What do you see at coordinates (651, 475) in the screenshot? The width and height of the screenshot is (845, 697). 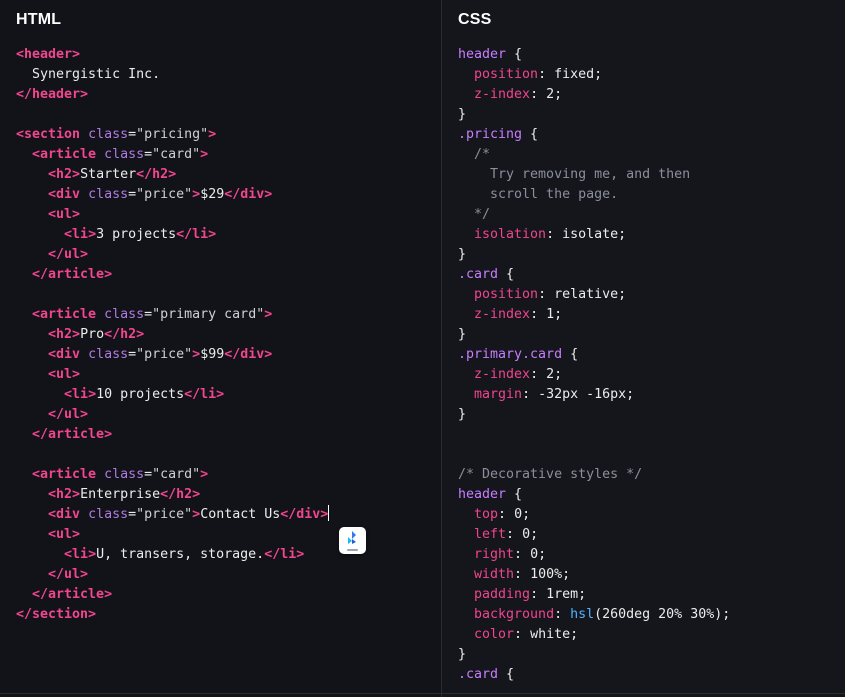 I see `code-line: /* Decorative styles */` at bounding box center [651, 475].